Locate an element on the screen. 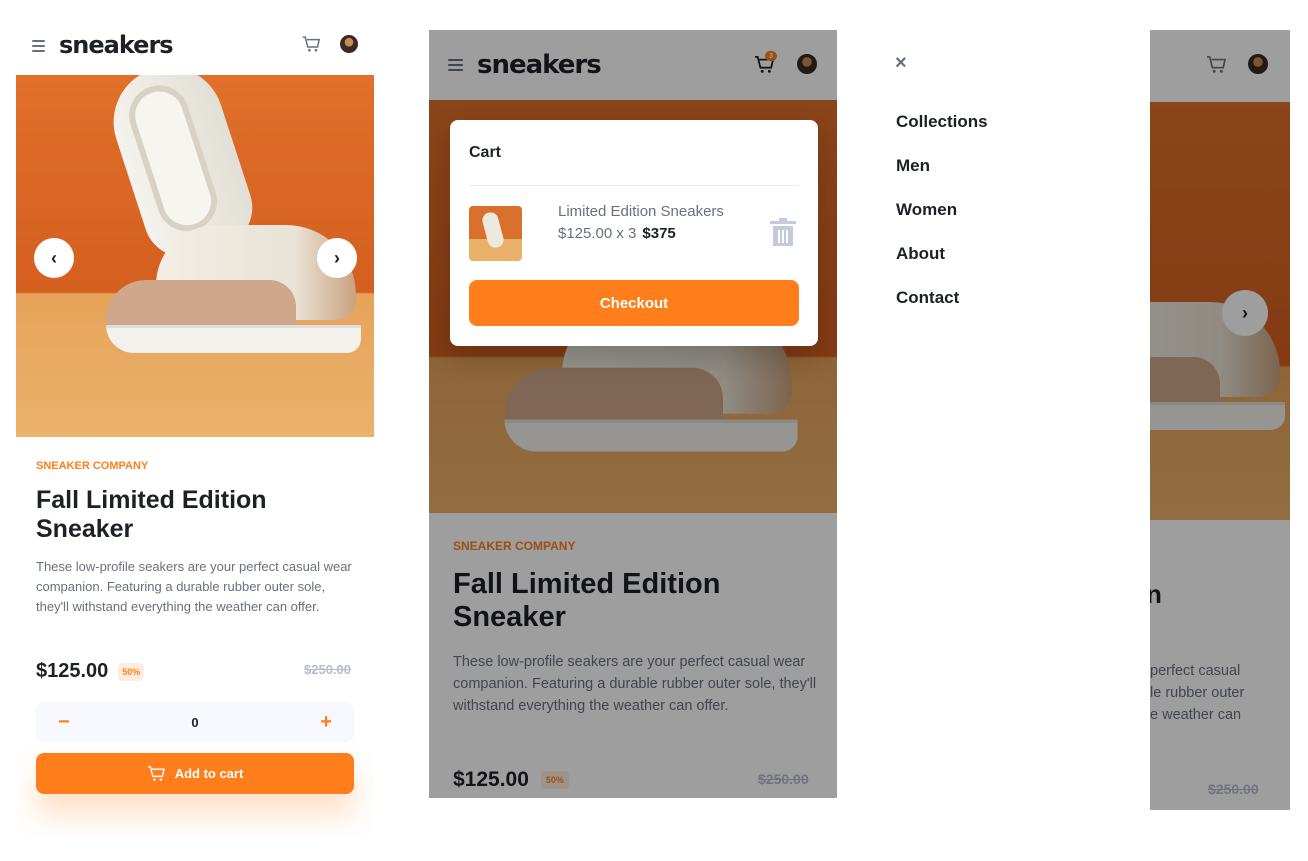  cart-item-name: Limited Edition Sneakers is located at coordinates (641, 211).